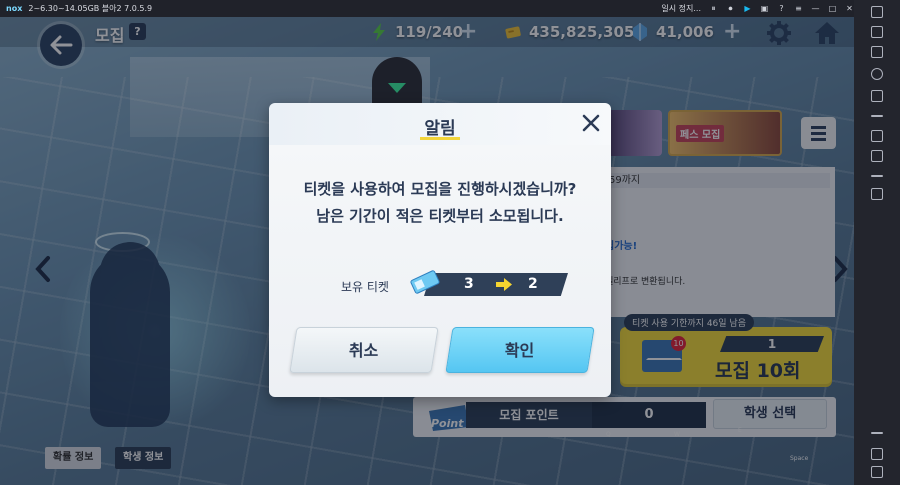  What do you see at coordinates (533, 284) in the screenshot?
I see `ticket-after: 2` at bounding box center [533, 284].